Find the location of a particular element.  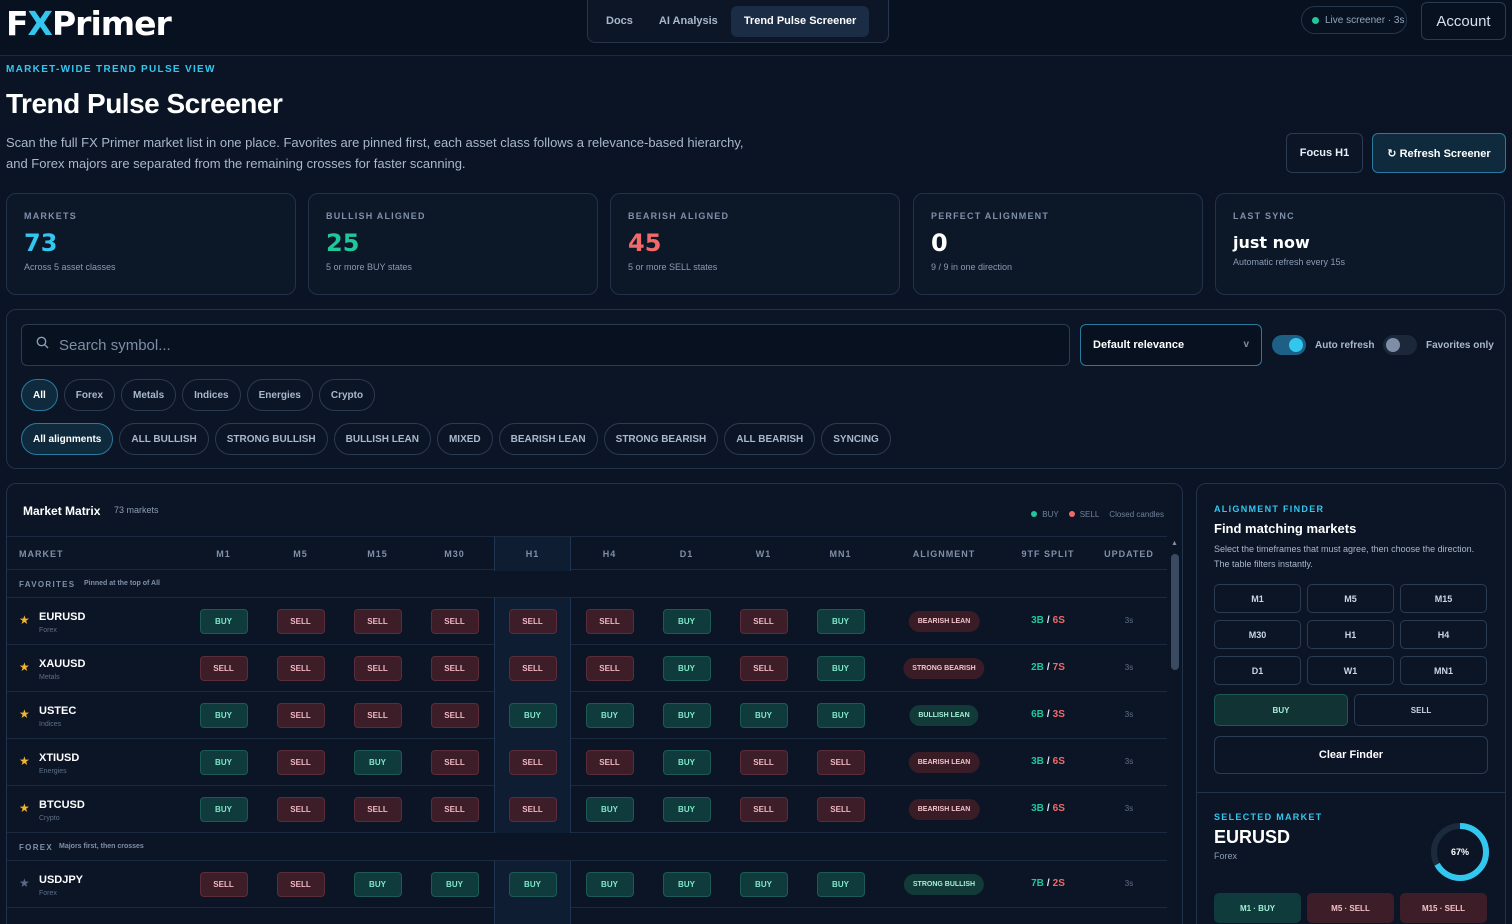

finder-tf-m5: M5 is located at coordinates (1350, 598).